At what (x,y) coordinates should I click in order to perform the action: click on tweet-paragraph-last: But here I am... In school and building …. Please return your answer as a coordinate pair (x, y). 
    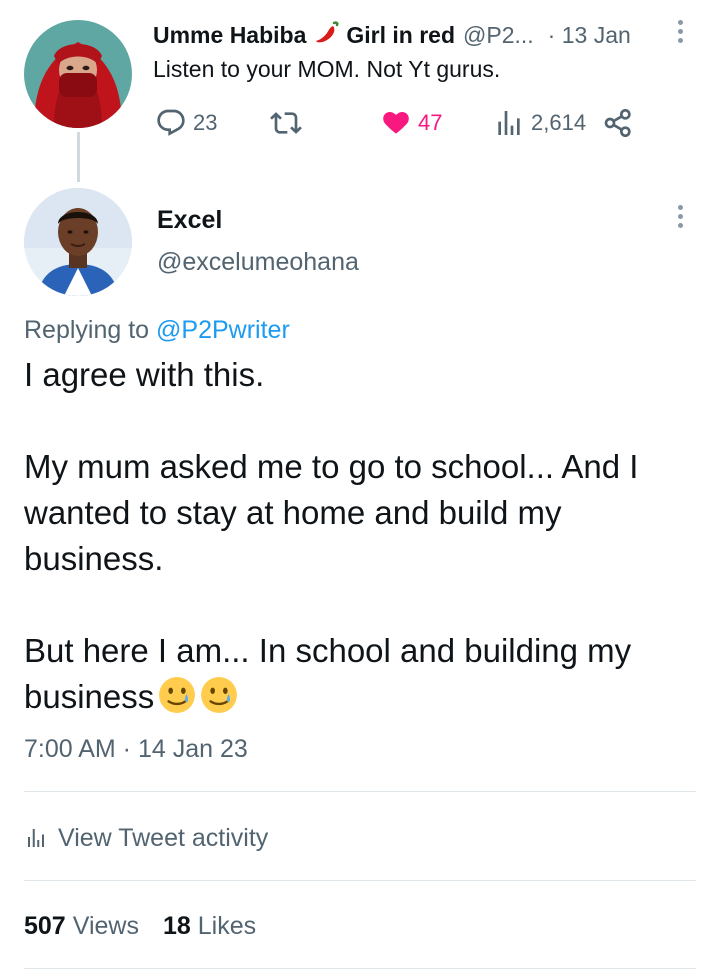
    Looking at the image, I should click on (362, 677).